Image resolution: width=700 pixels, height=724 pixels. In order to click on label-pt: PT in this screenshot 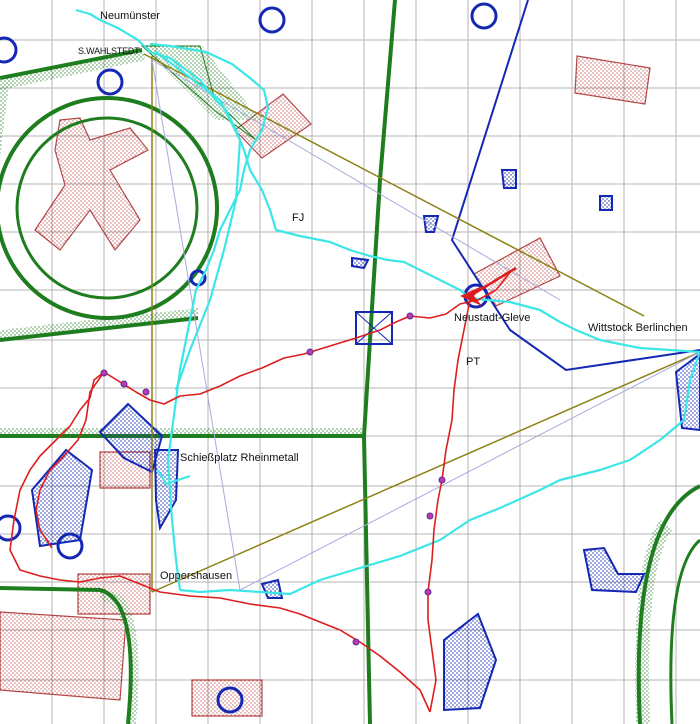, I will do `click(473, 362)`.